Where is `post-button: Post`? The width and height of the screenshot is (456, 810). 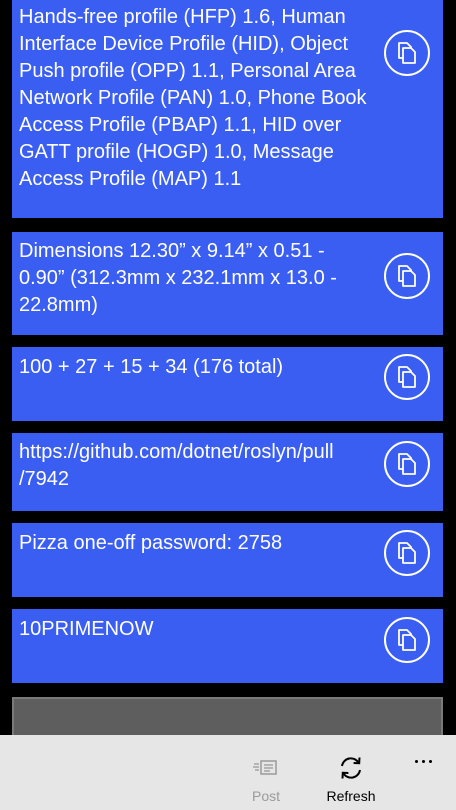 post-button: Post is located at coordinates (266, 772).